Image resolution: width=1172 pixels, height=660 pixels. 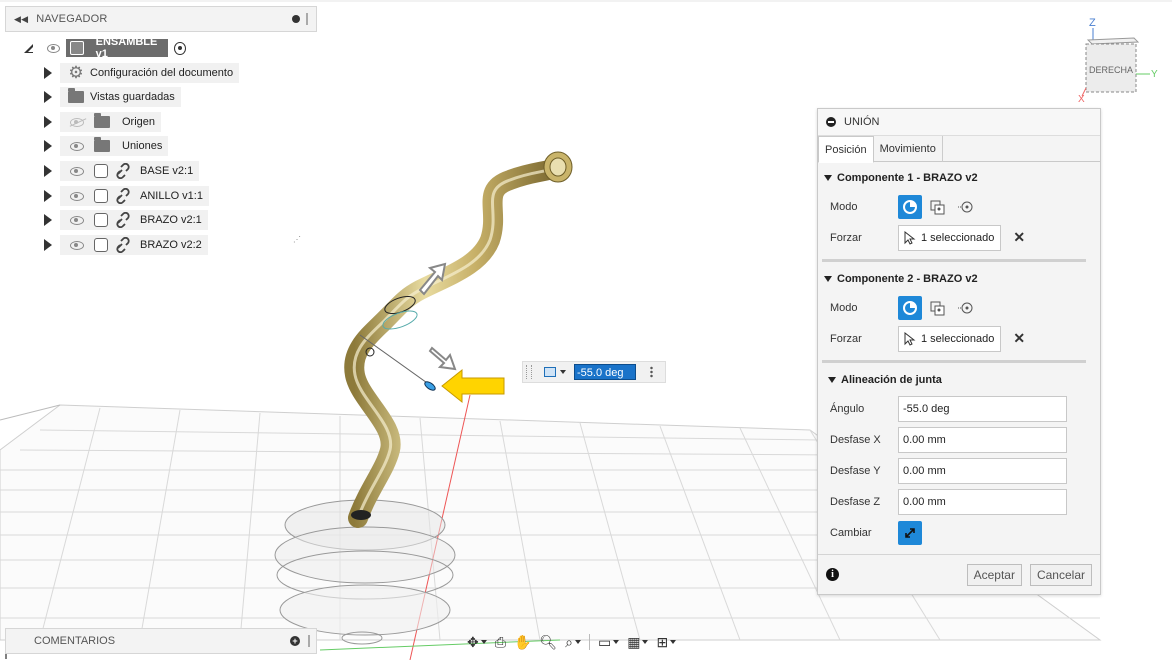 I want to click on pan-hand-icon: ✋, so click(x=522, y=642).